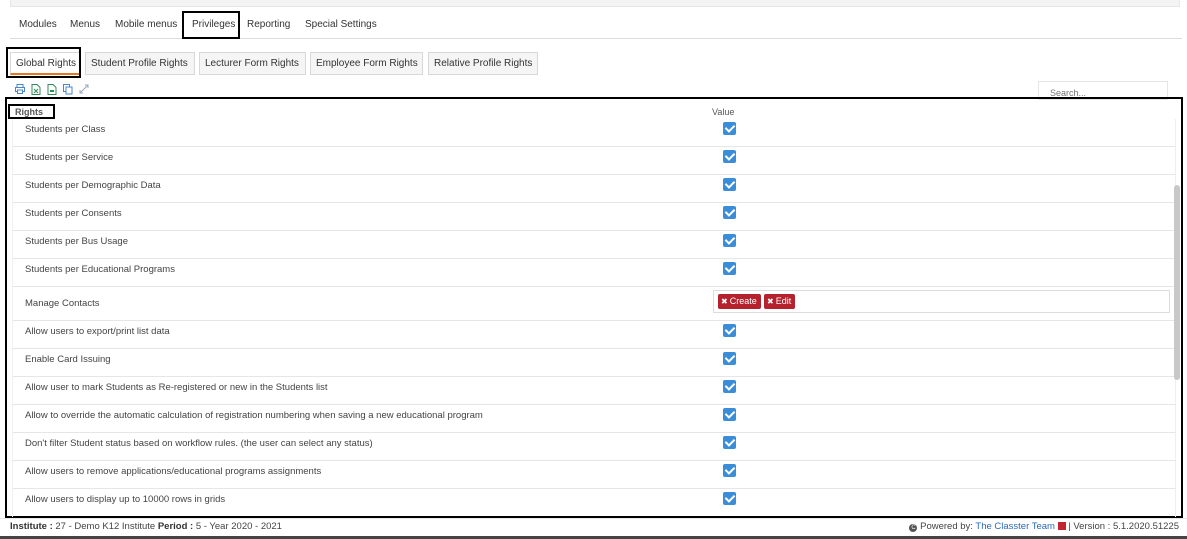  Describe the element at coordinates (946, 526) in the screenshot. I see `powered-by-label: Powered by:` at that location.